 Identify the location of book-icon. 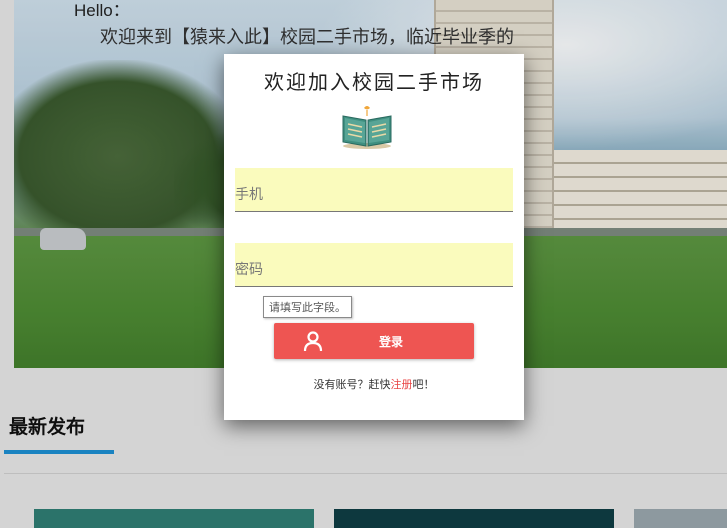
(367, 127).